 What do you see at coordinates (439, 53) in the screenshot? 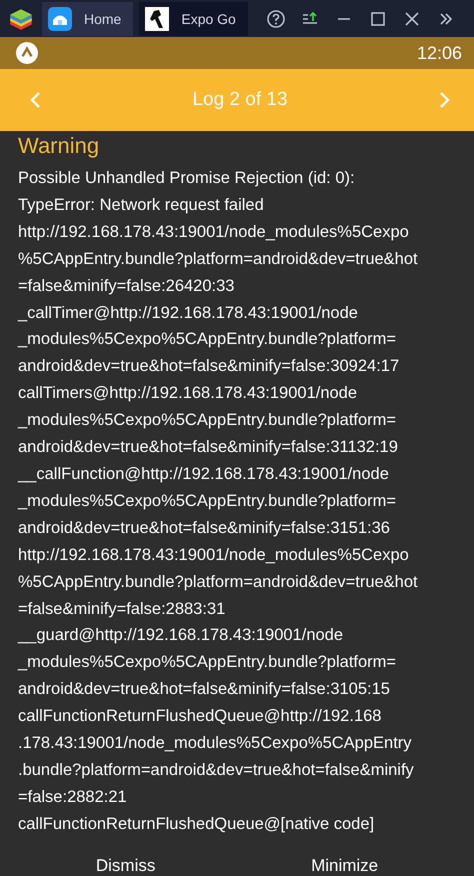
I see `clock-time: 12:06` at bounding box center [439, 53].